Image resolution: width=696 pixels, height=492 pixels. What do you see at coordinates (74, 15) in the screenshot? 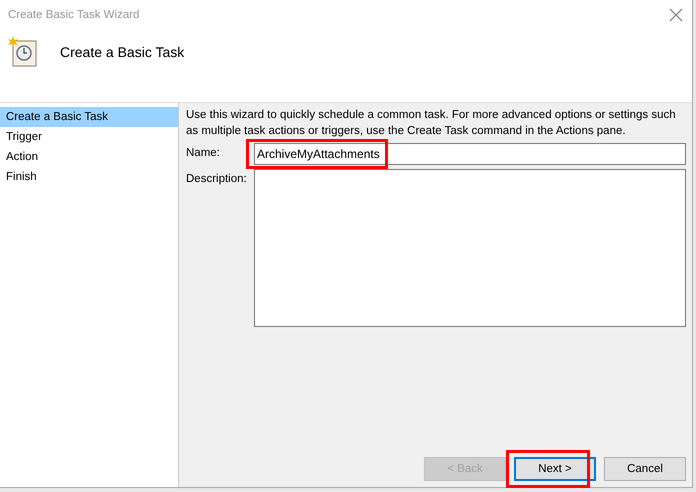
I see `window-title: Create Basic Task Wizard` at bounding box center [74, 15].